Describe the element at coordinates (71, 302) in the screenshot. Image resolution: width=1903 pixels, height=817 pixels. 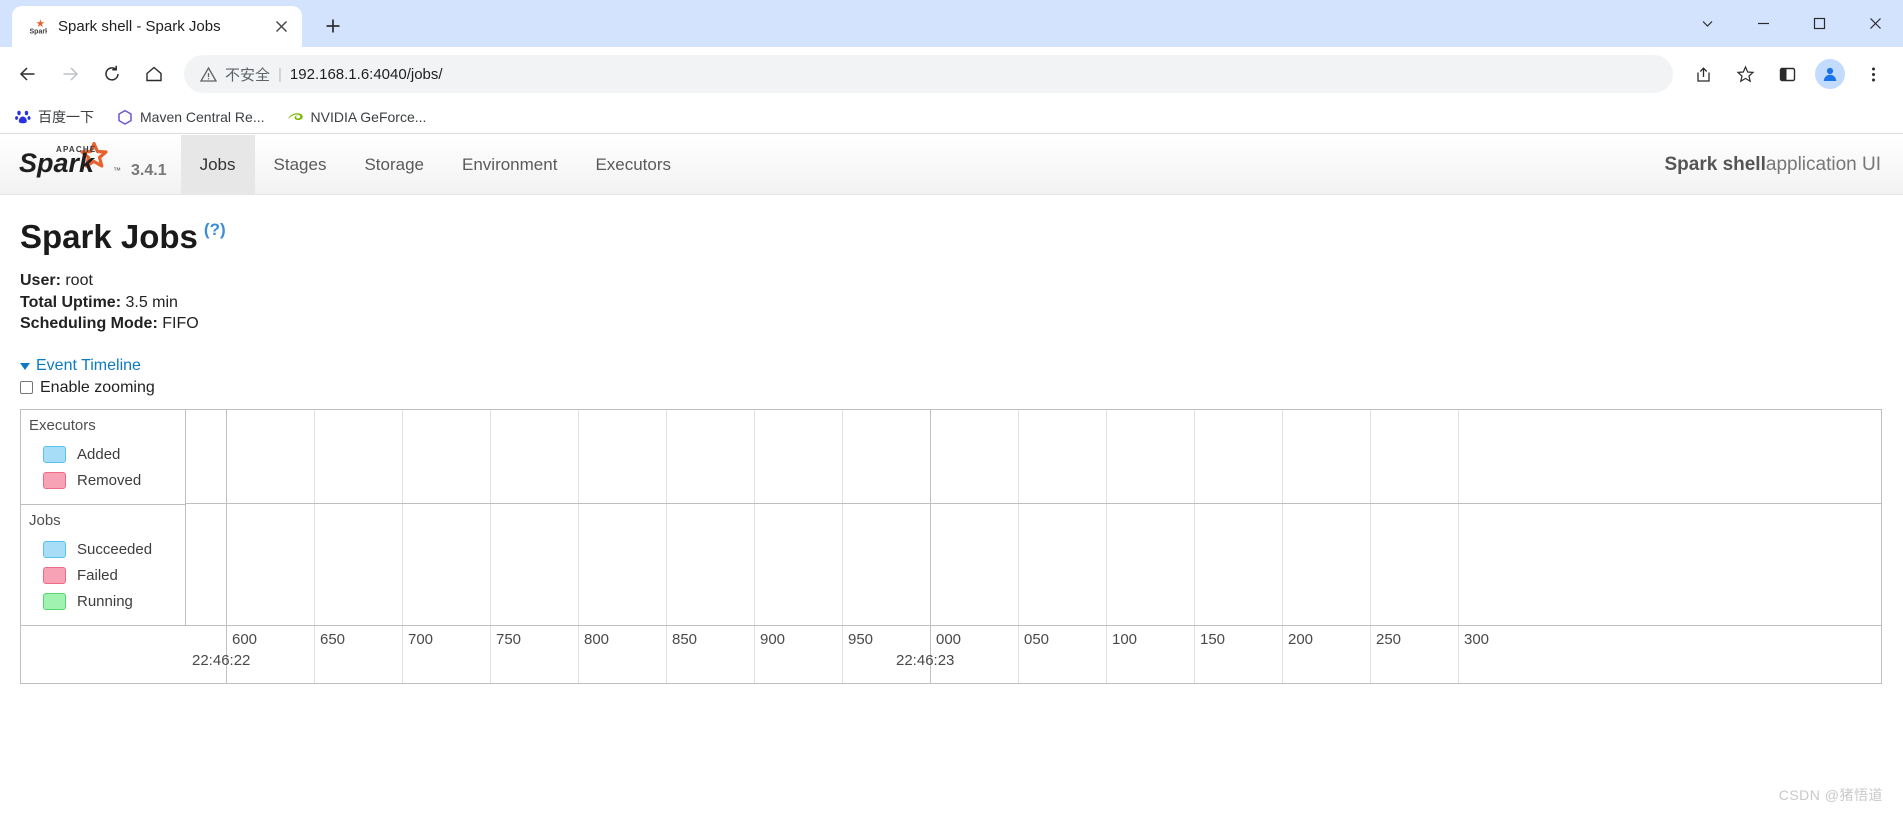
I see `summary-total-uptime-label: Total Uptime:` at that location.